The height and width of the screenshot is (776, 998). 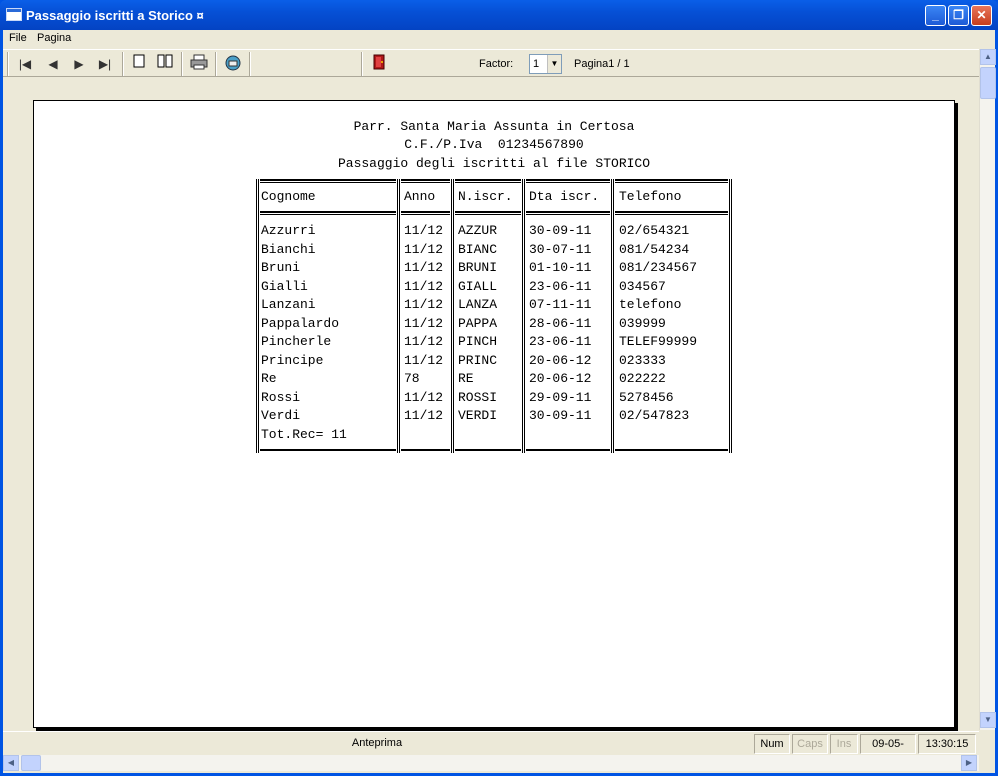 I want to click on table-cell-telefono: 023333, so click(x=642, y=360).